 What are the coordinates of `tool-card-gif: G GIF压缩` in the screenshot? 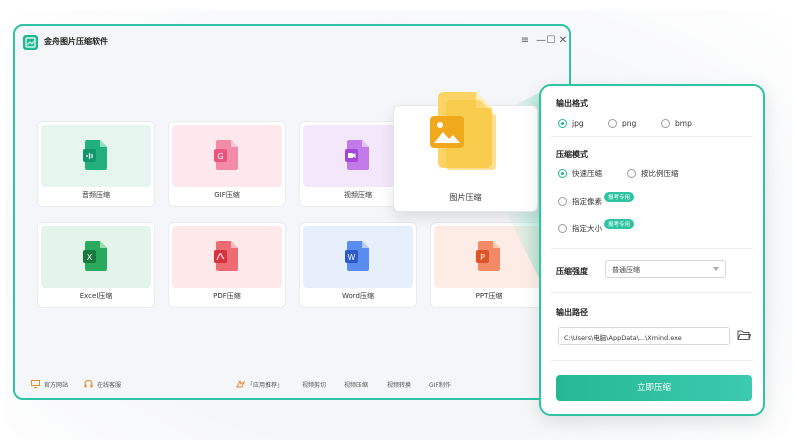 It's located at (227, 164).